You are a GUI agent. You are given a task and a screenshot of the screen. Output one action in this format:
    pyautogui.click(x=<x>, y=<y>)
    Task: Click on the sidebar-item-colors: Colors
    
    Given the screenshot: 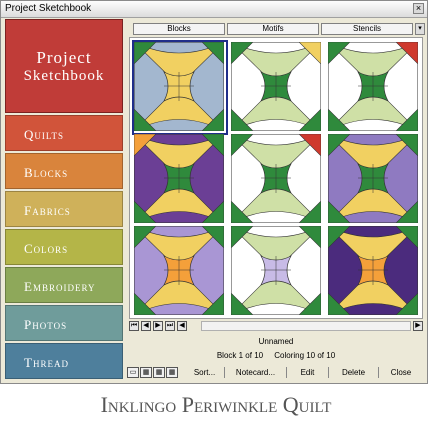 What is the action you would take?
    pyautogui.click(x=64, y=247)
    